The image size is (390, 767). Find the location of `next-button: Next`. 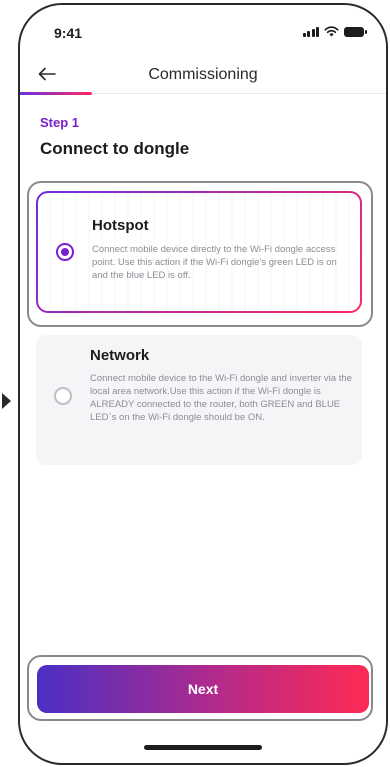

next-button: Next is located at coordinates (203, 689).